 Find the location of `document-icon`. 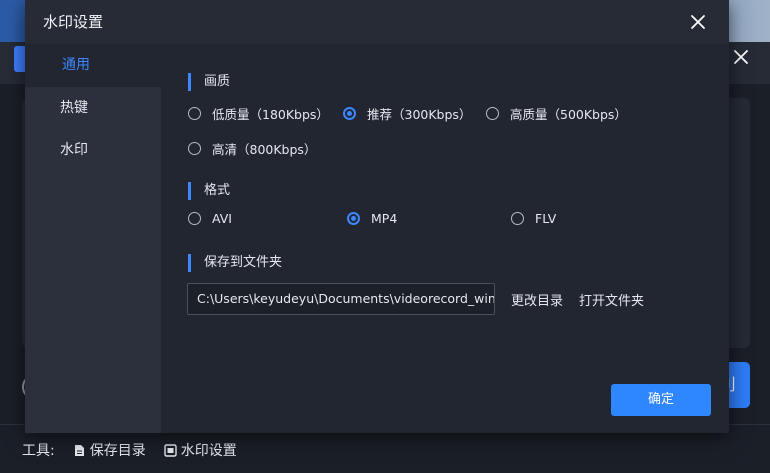

document-icon is located at coordinates (79, 450).